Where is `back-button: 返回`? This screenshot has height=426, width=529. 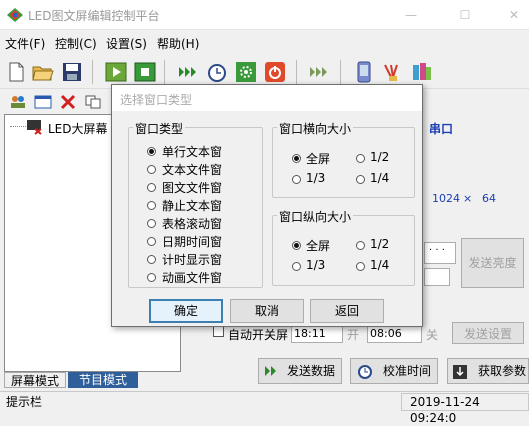 back-button: 返回 is located at coordinates (347, 311).